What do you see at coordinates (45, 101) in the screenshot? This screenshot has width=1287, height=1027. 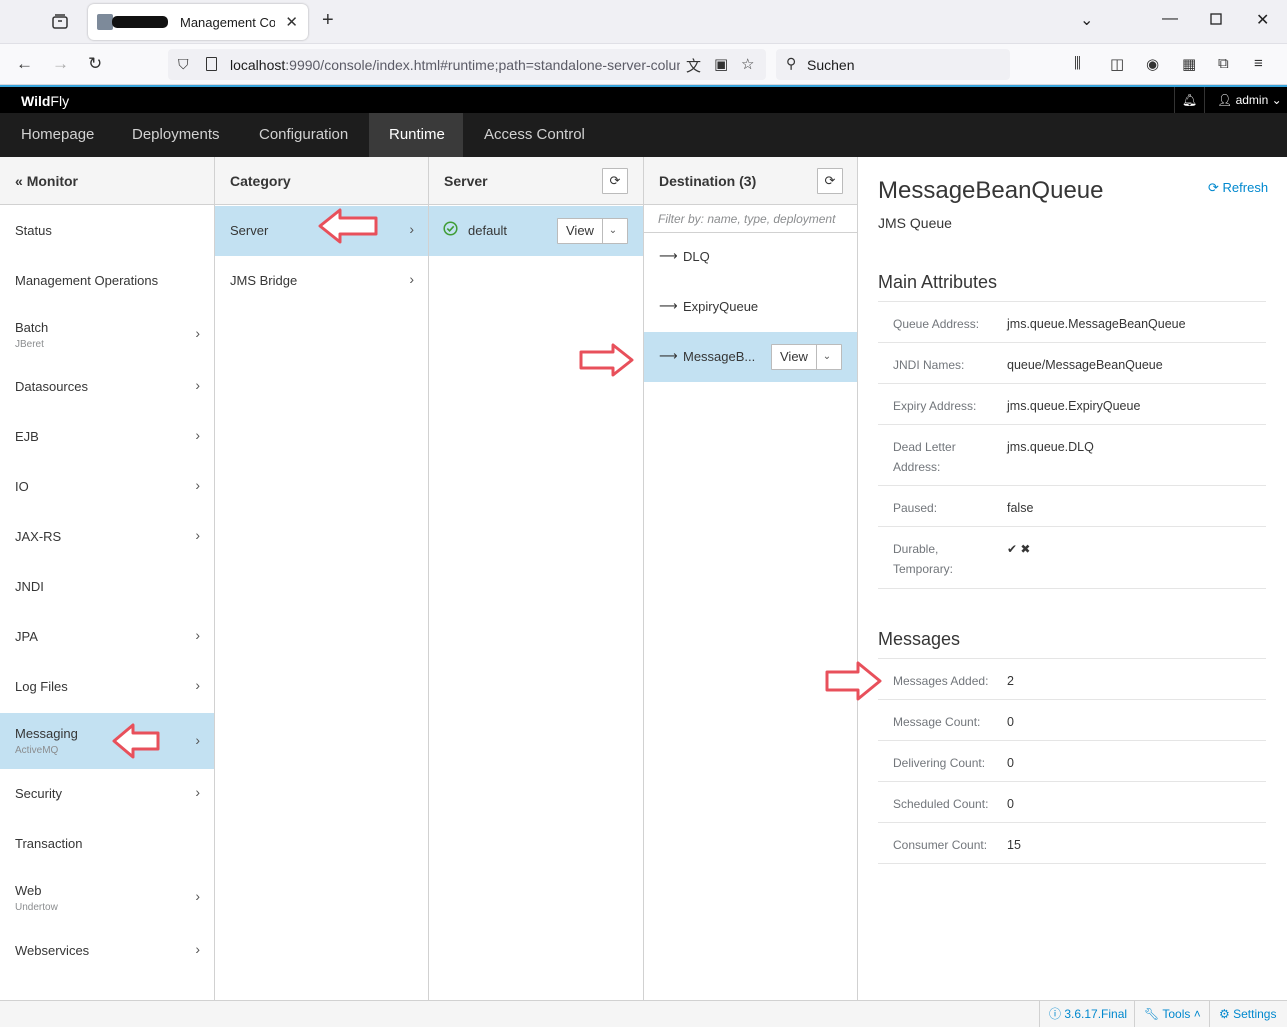 I see `wildfly-logo: WildFly` at bounding box center [45, 101].